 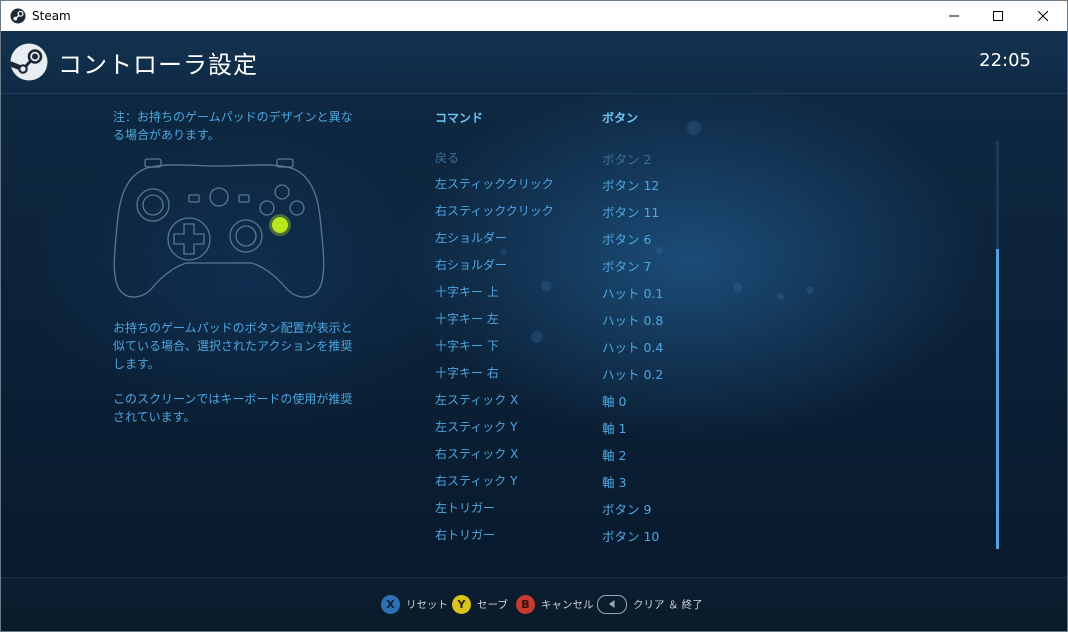 What do you see at coordinates (635, 404) in the screenshot?
I see `mapping-row: 左スティック X 軸 0` at bounding box center [635, 404].